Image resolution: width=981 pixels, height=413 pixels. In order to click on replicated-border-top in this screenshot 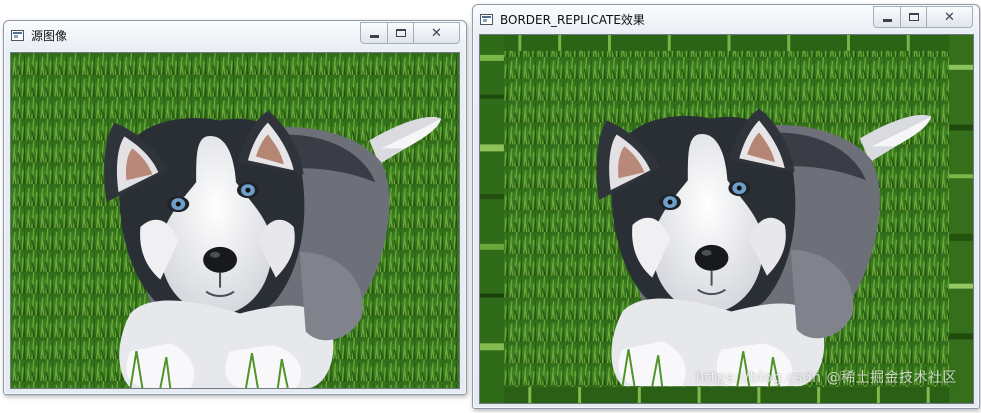, I will do `click(726, 43)`.